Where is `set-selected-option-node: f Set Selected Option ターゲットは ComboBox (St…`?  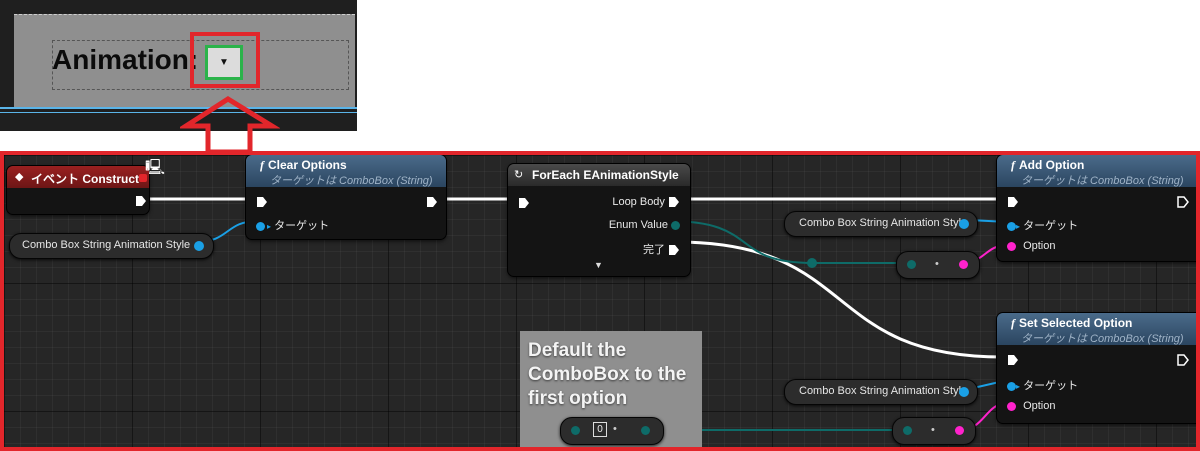 set-selected-option-node: f Set Selected Option ターゲットは ComboBox (St… is located at coordinates (1096, 368).